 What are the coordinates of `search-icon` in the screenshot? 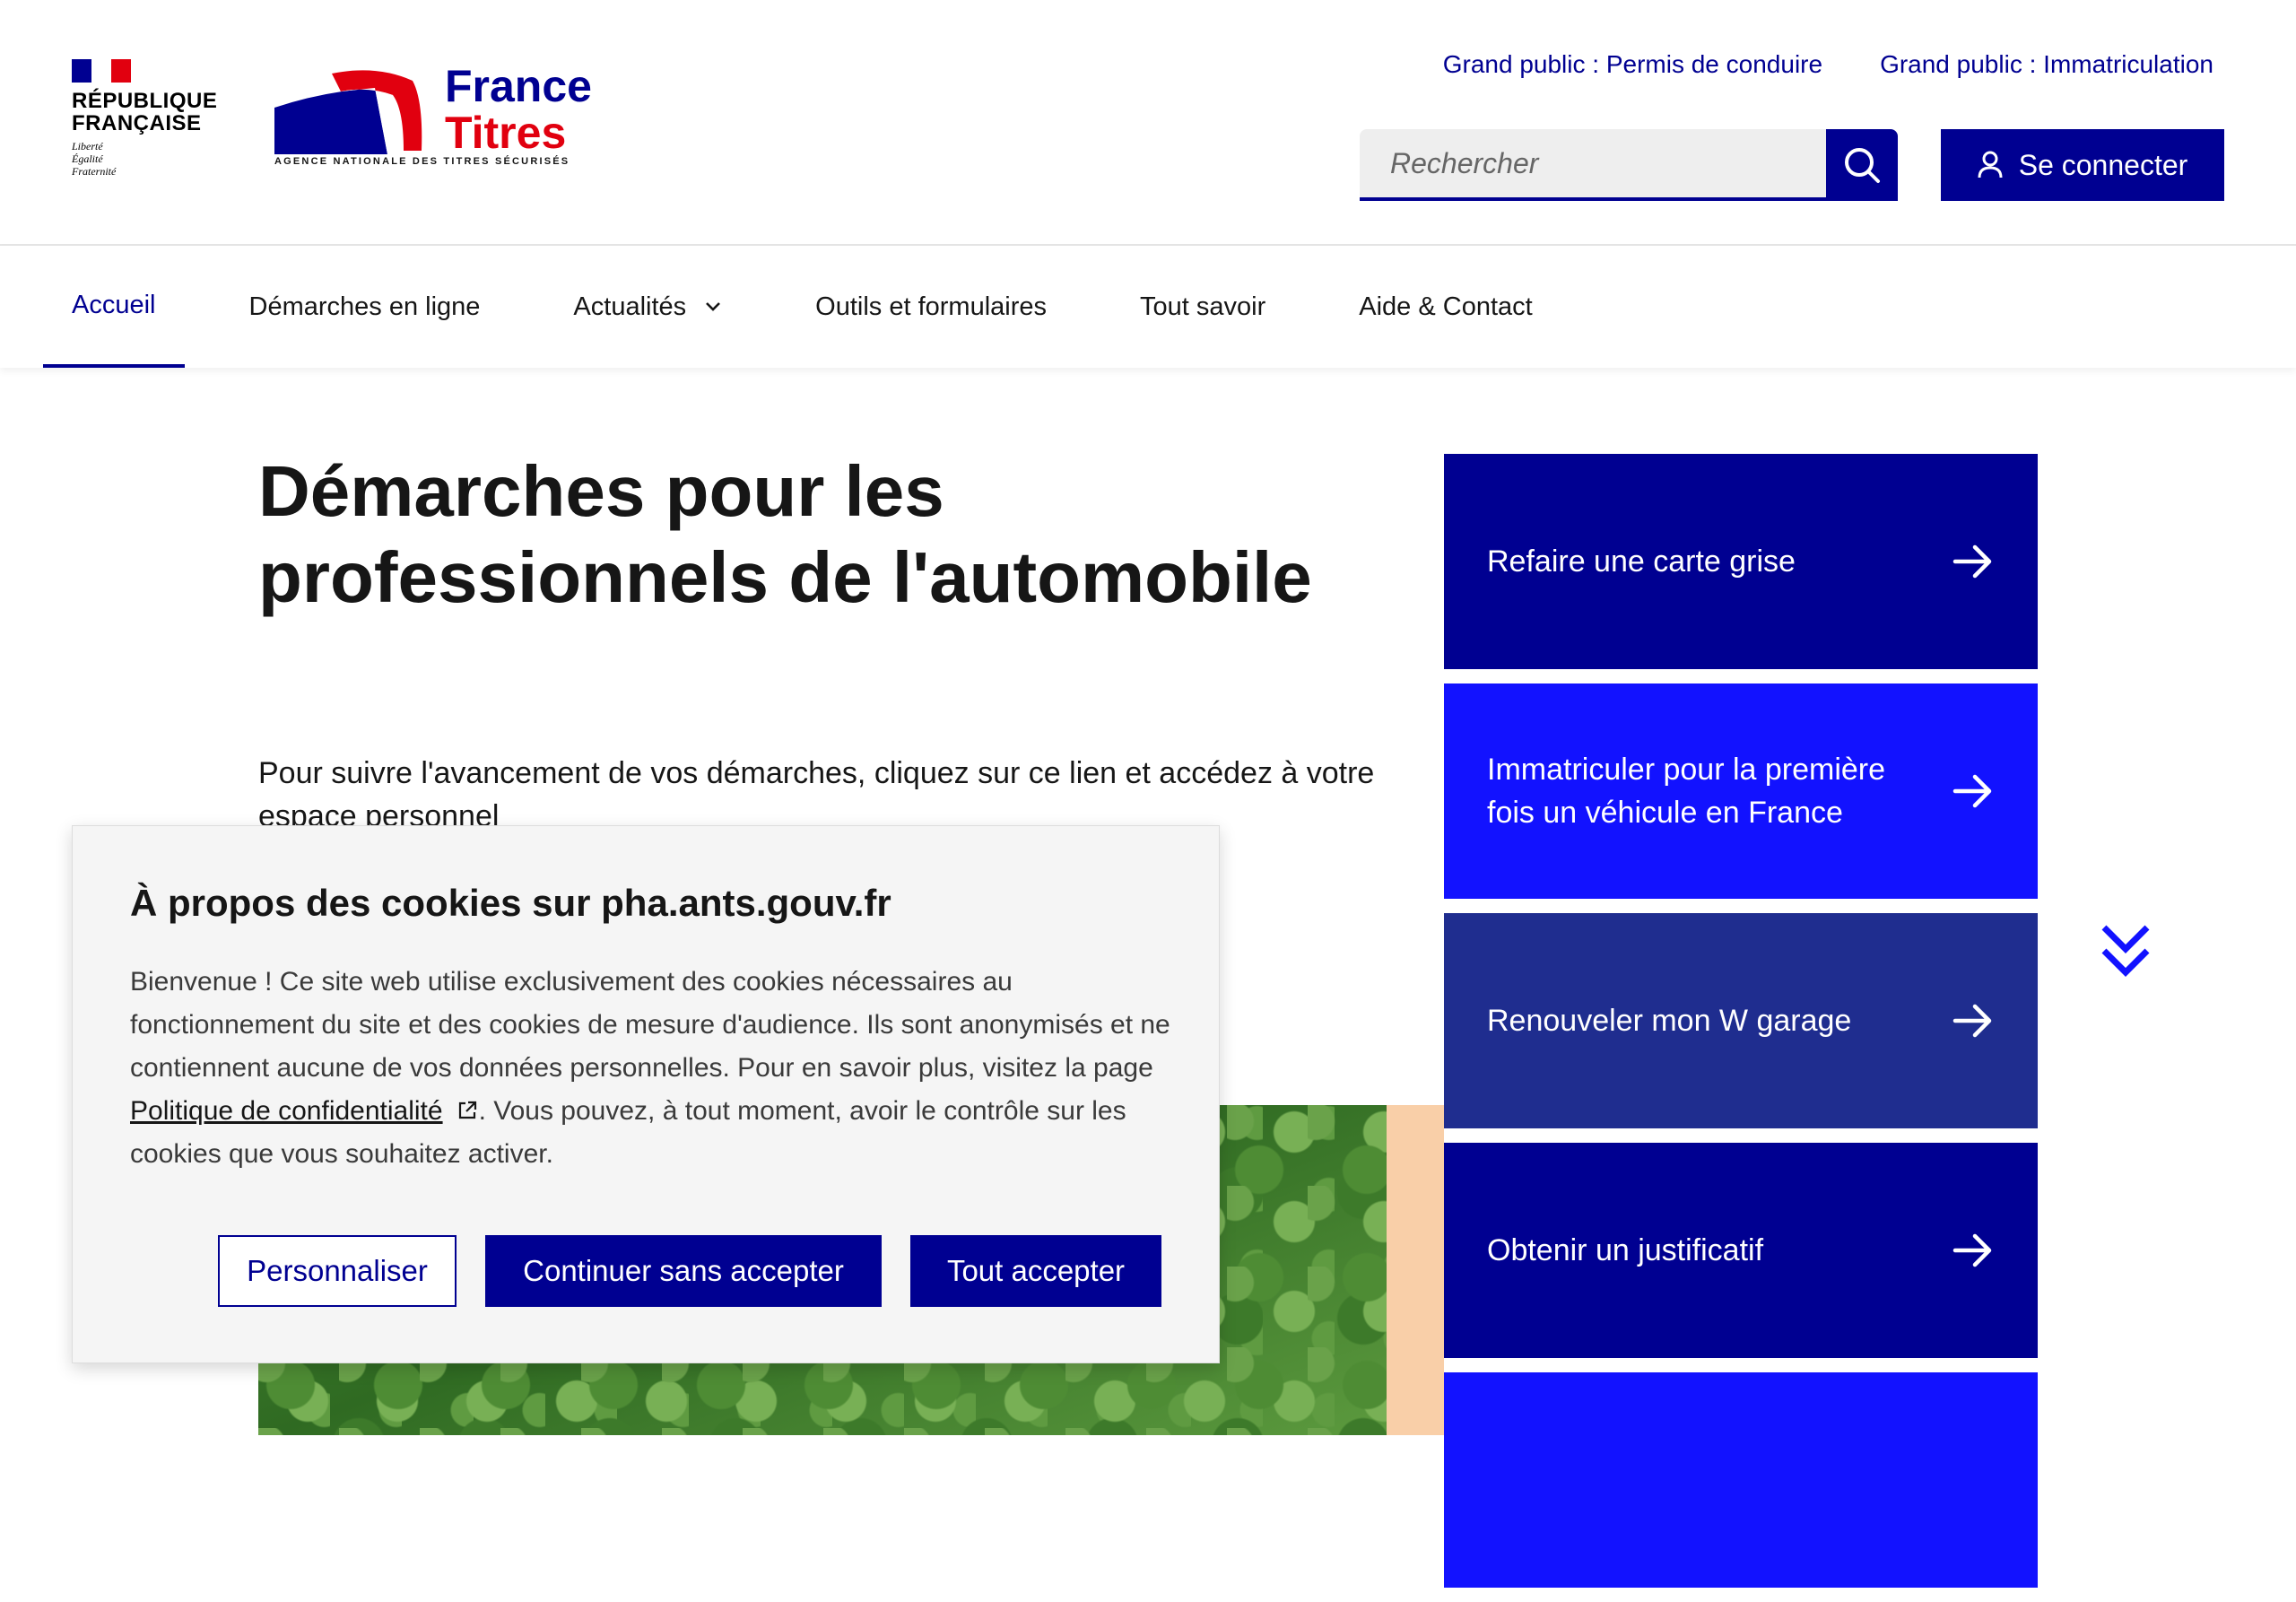 It's located at (1862, 166).